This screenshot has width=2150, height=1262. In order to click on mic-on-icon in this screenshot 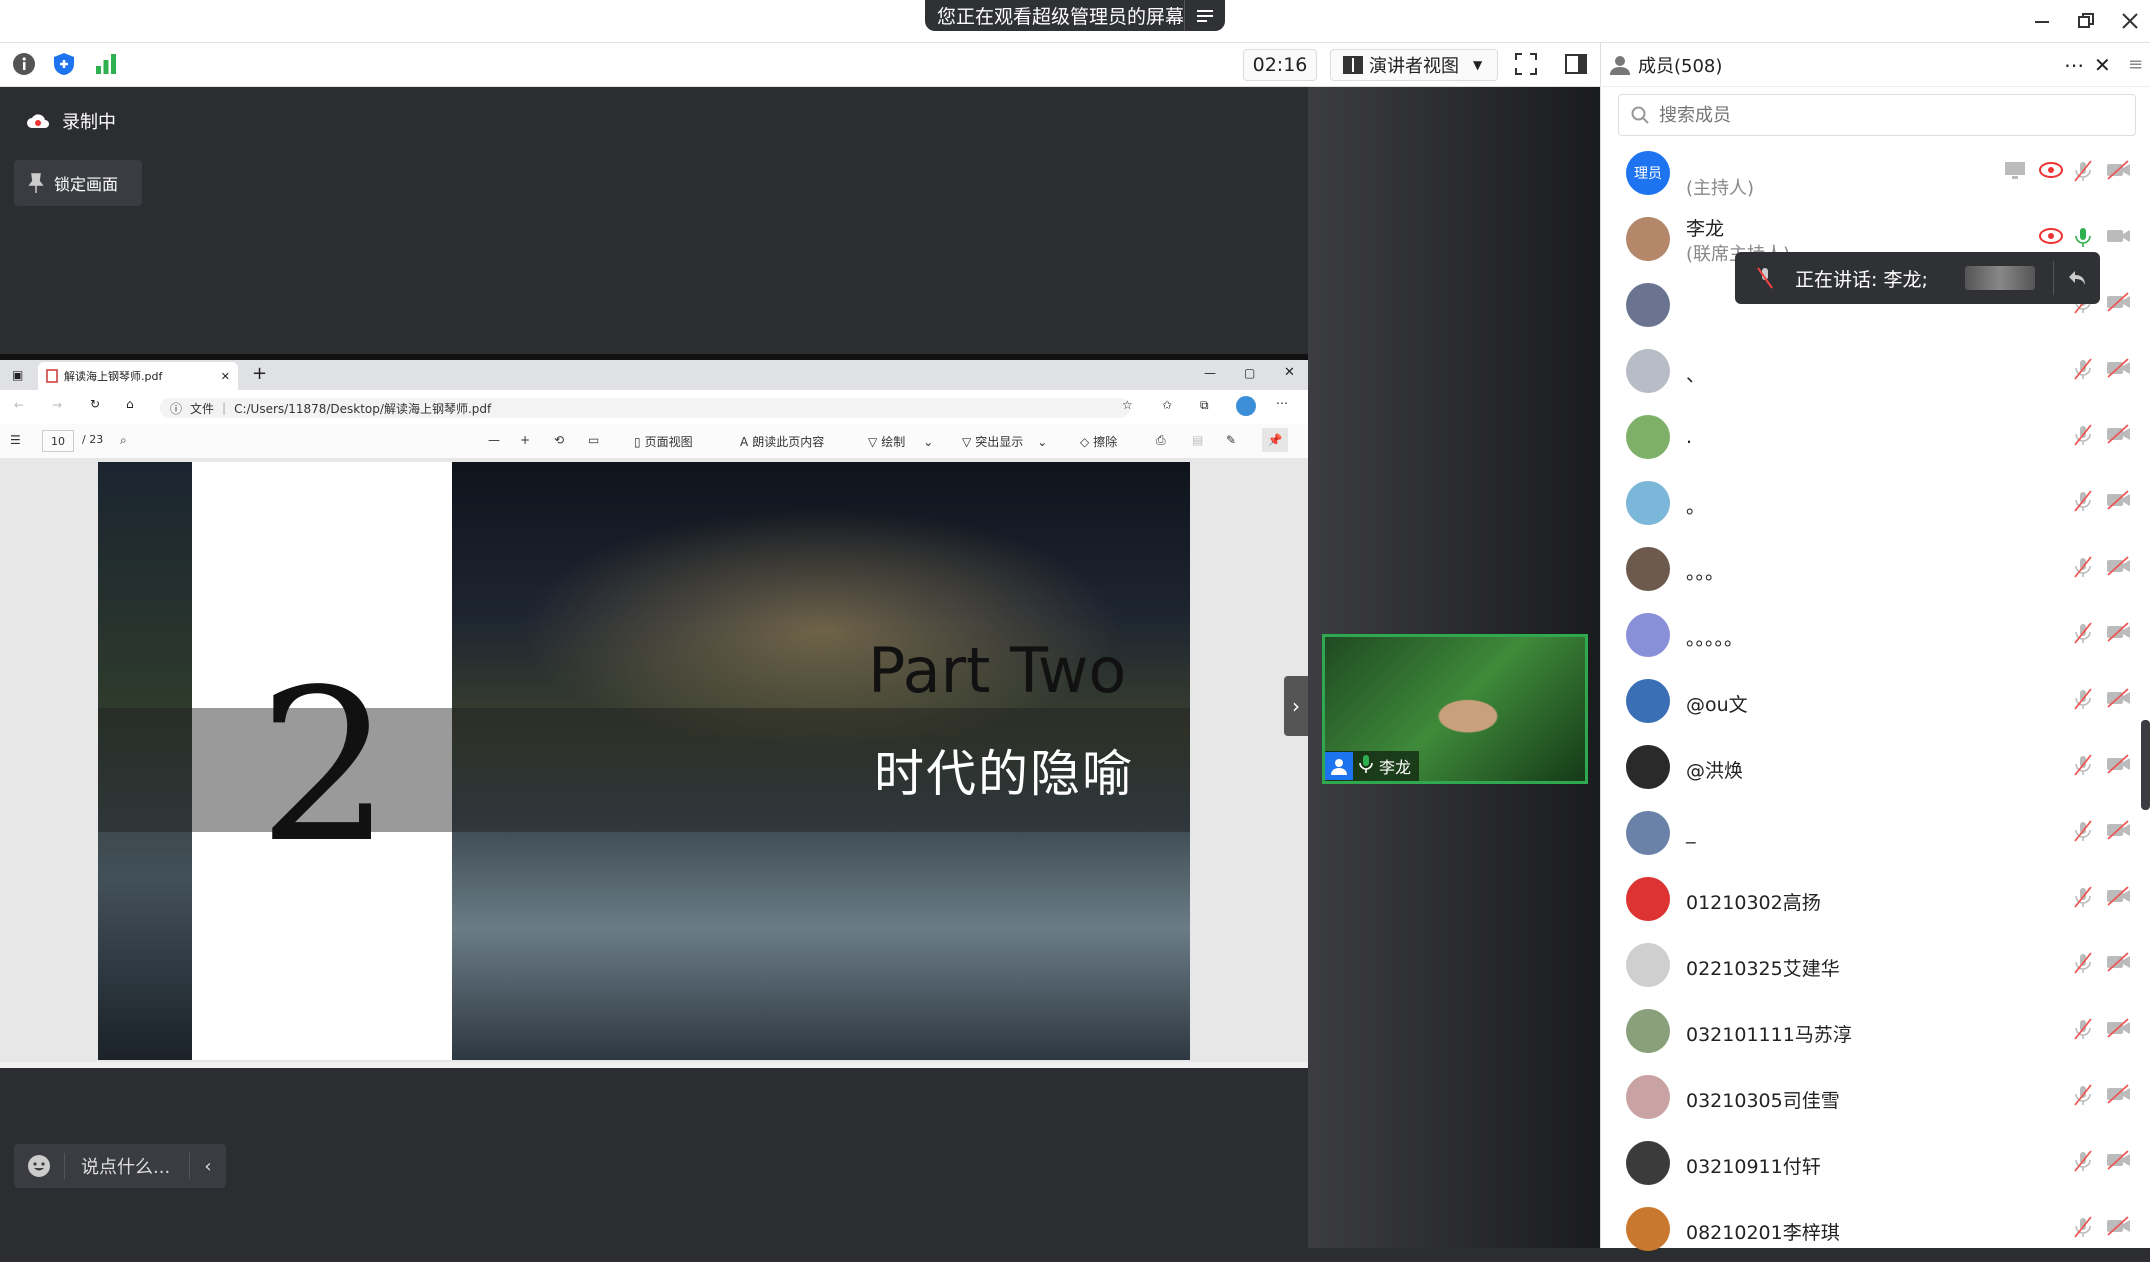, I will do `click(2084, 238)`.